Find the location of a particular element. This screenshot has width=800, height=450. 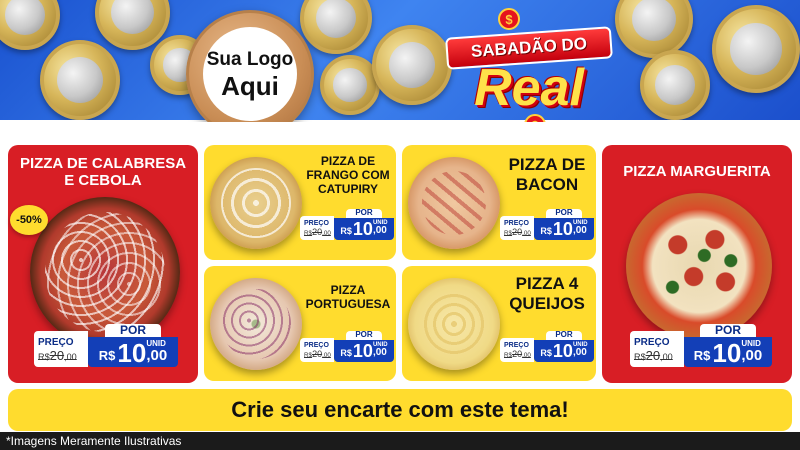

logo-text-line2: Aqui is located at coordinates (250, 85).